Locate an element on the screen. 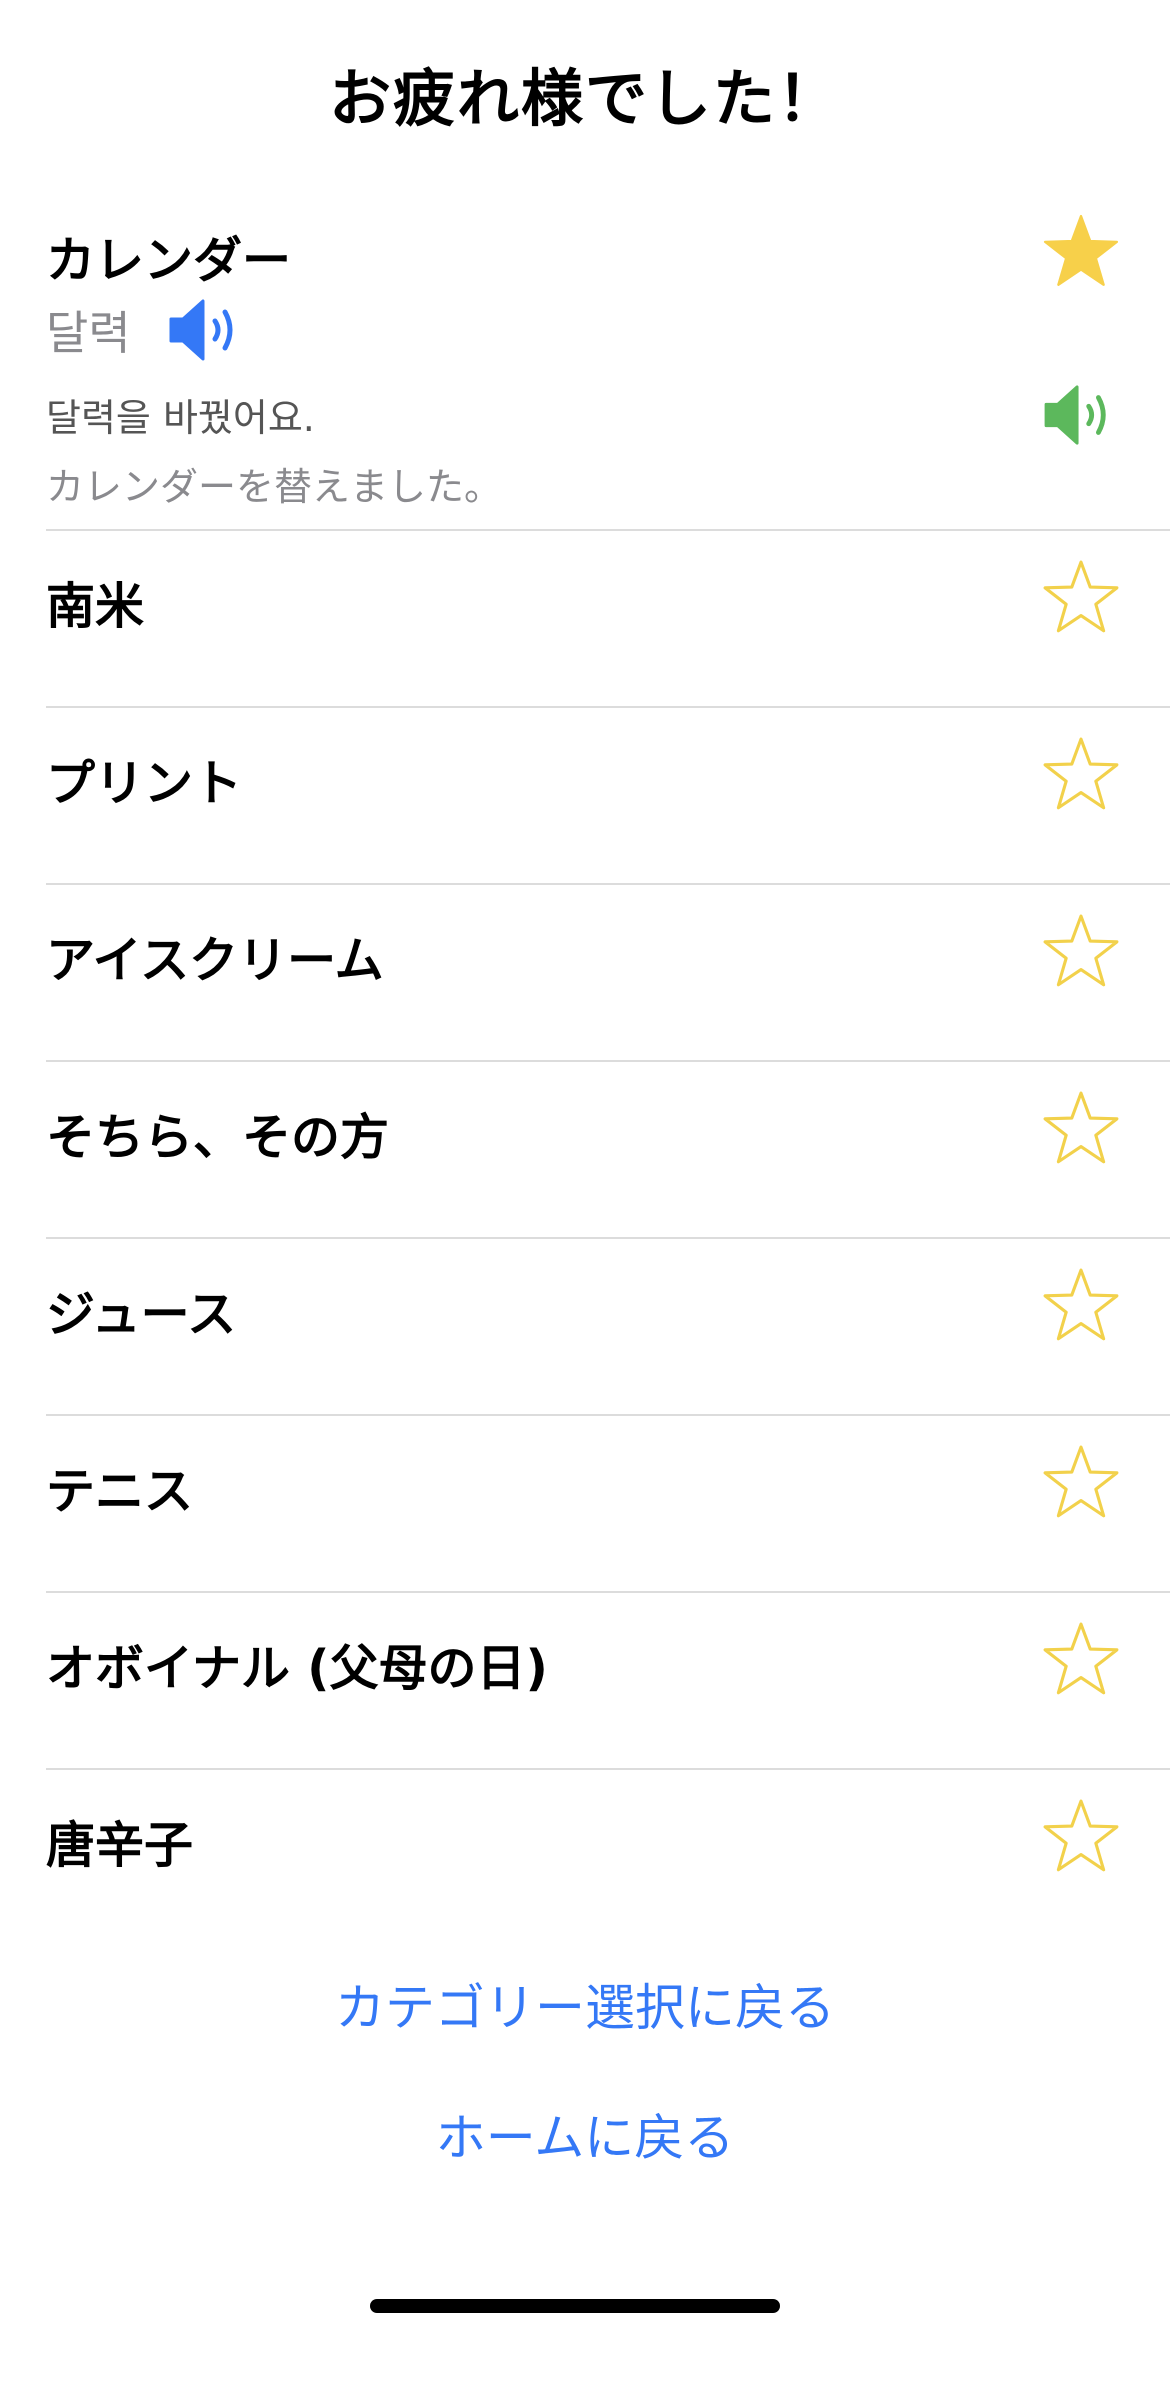  star-filled-icon is located at coordinates (1081, 252).